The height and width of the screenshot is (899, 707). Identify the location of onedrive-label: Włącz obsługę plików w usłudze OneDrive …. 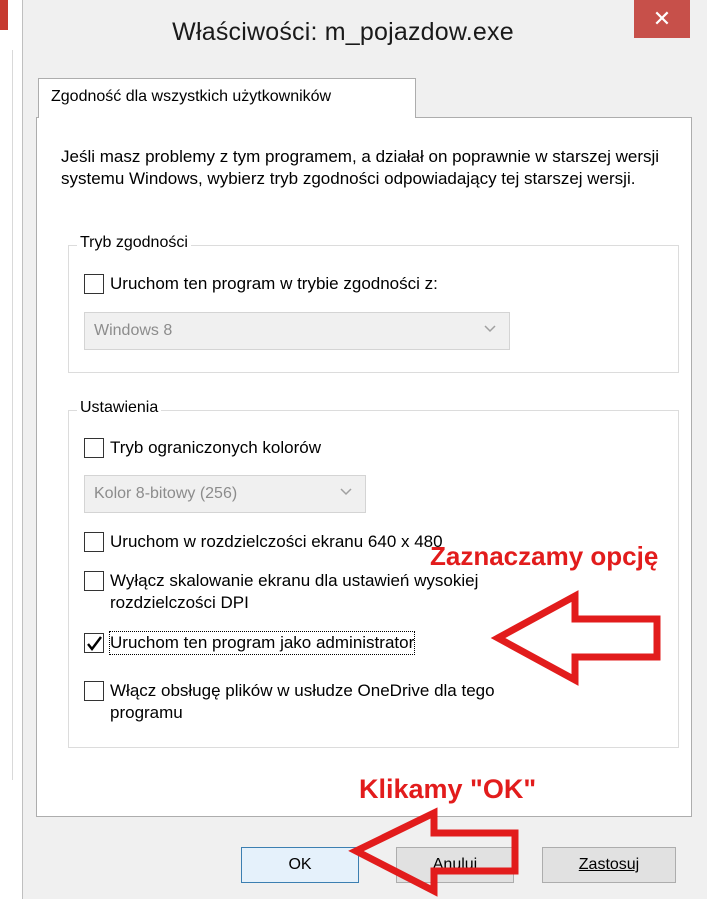
(302, 701).